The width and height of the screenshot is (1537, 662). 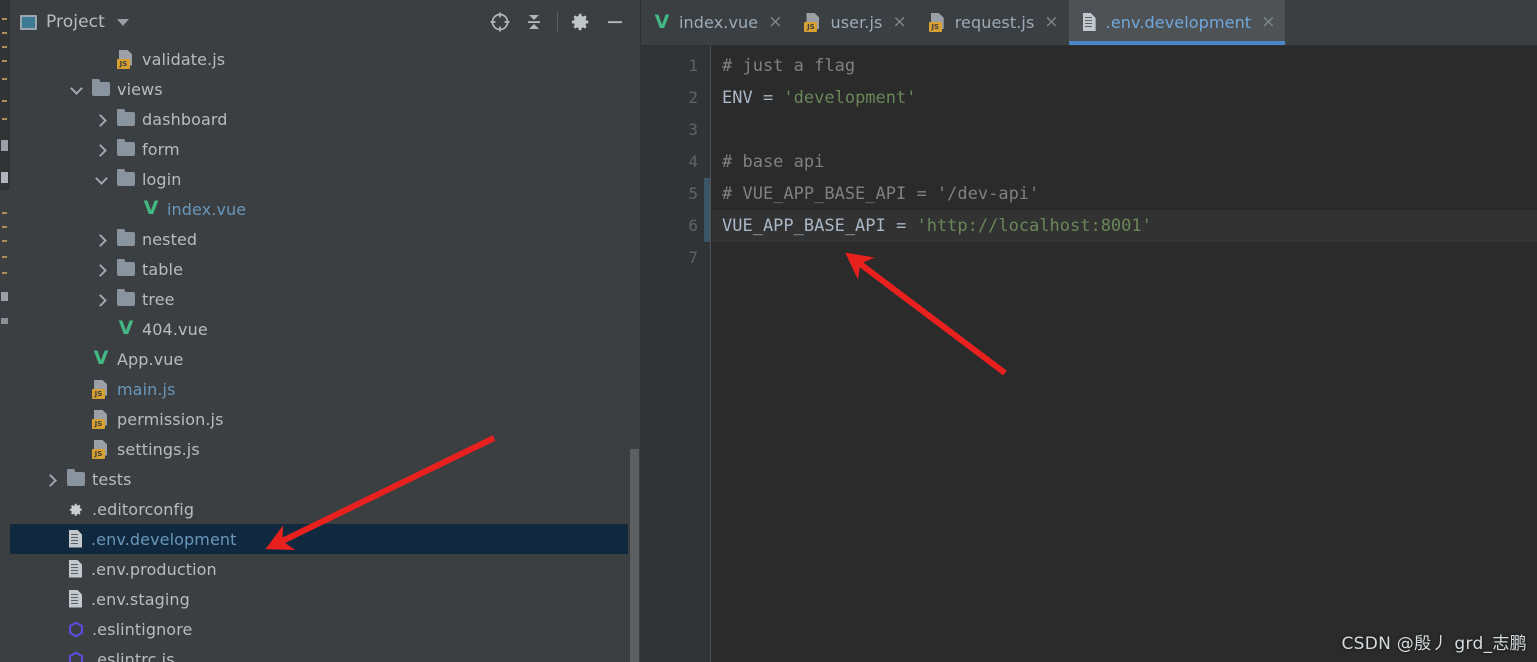 What do you see at coordinates (557, 22) in the screenshot?
I see `toolbar-separator` at bounding box center [557, 22].